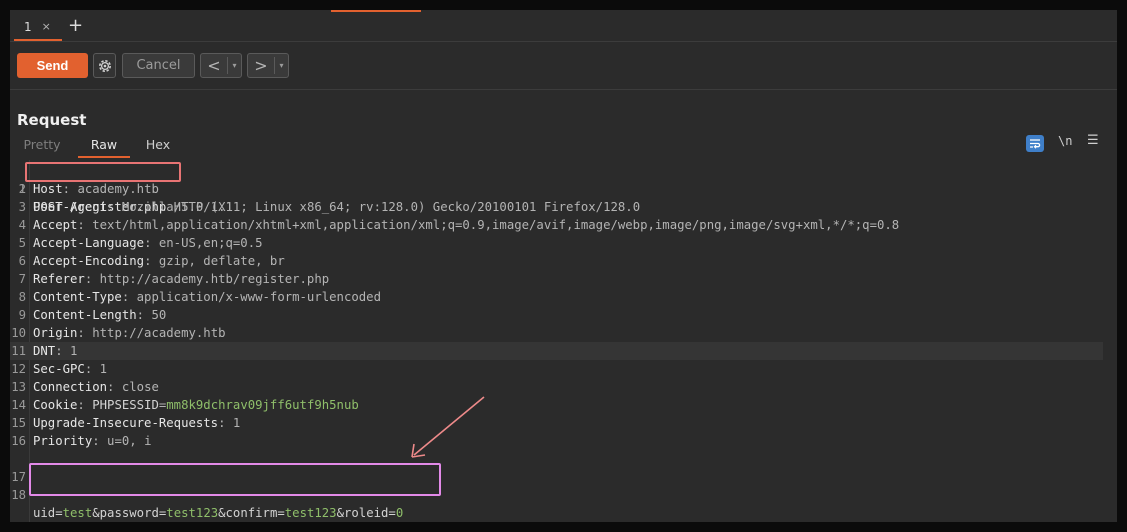 Image resolution: width=1127 pixels, height=532 pixels. What do you see at coordinates (448, 427) in the screenshot?
I see `annotation-arrow-icon` at bounding box center [448, 427].